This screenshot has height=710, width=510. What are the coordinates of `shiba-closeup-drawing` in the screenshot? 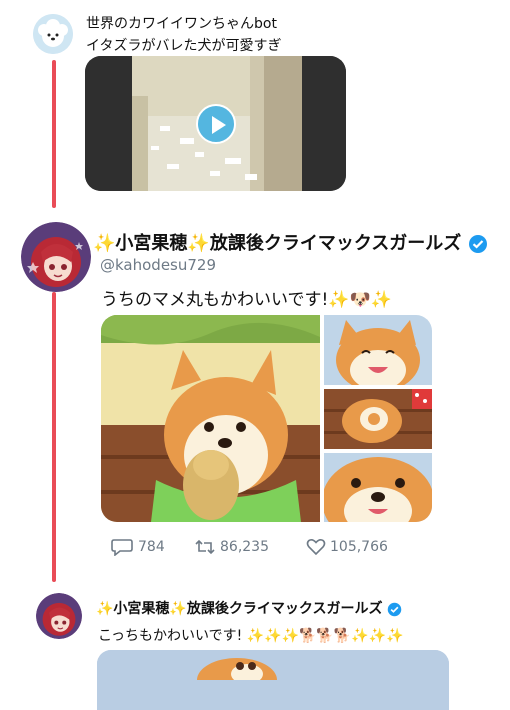 It's located at (377, 487).